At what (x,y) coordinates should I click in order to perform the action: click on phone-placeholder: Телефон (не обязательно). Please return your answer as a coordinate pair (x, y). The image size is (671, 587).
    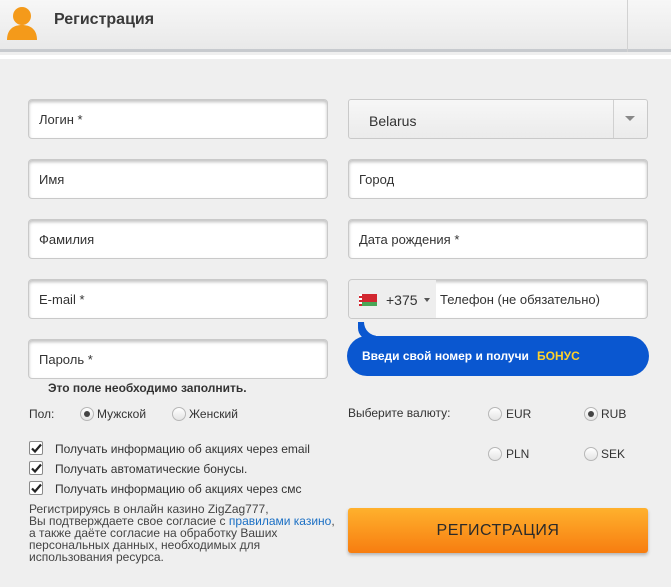
    Looking at the image, I should click on (520, 299).